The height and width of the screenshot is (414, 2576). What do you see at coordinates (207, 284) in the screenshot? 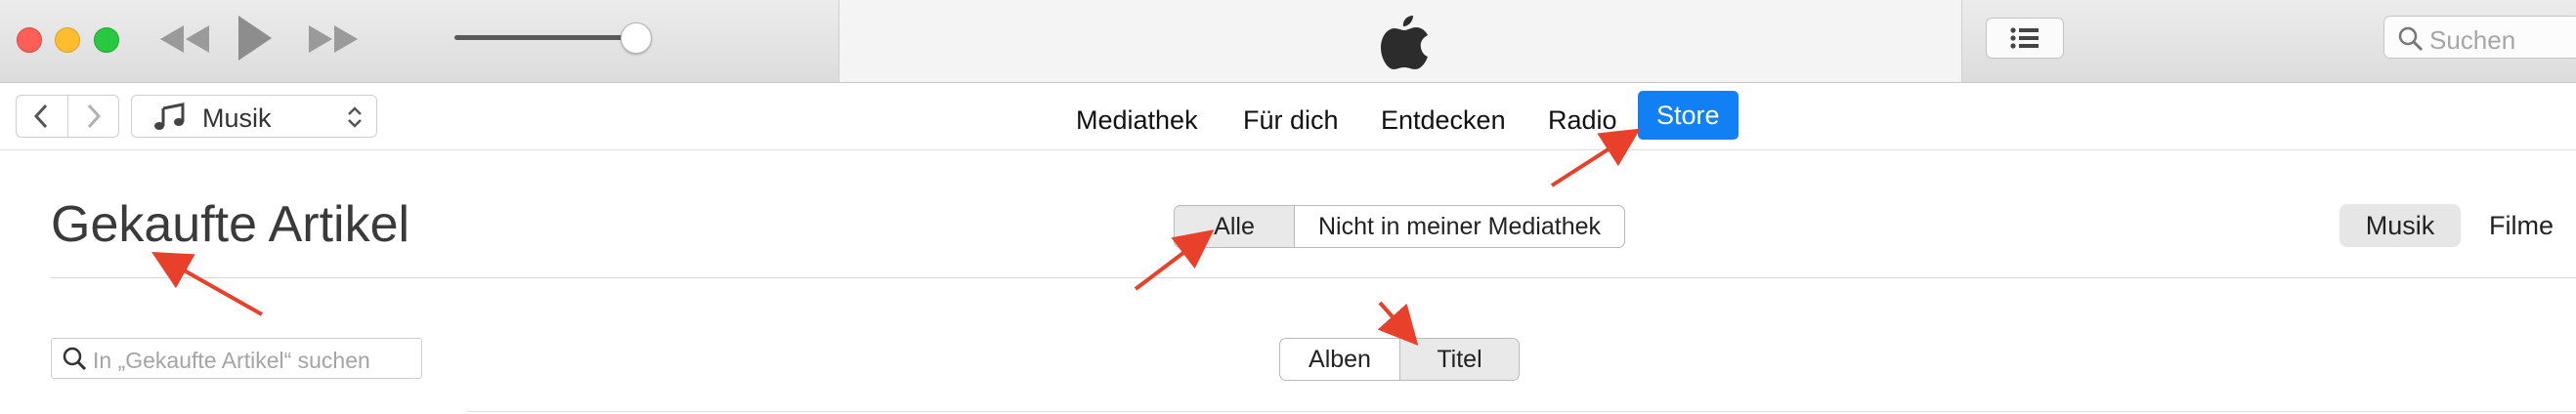
I see `arrow-to-page-title` at bounding box center [207, 284].